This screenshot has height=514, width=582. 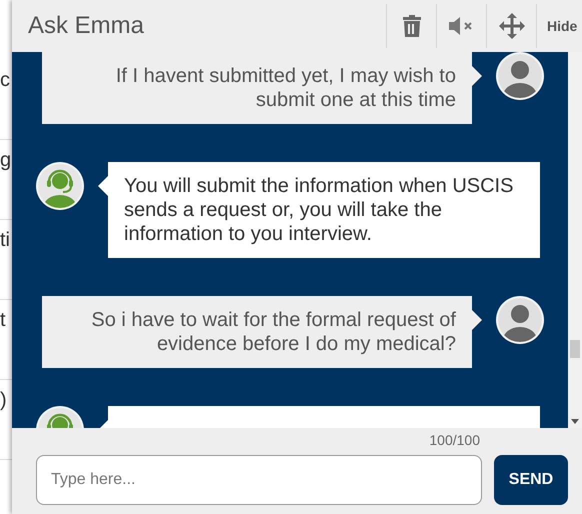 What do you see at coordinates (86, 26) in the screenshot?
I see `window-title: Ask Emma` at bounding box center [86, 26].